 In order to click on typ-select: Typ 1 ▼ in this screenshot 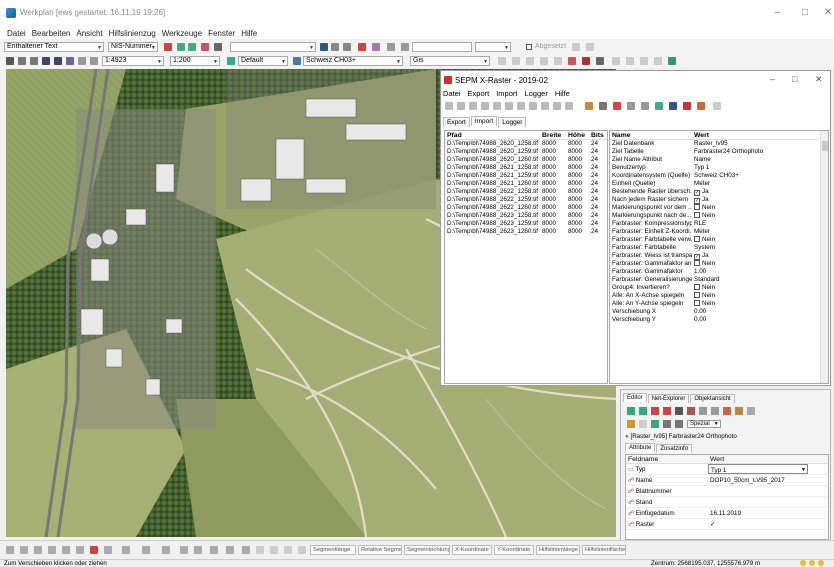, I will do `click(758, 469)`.